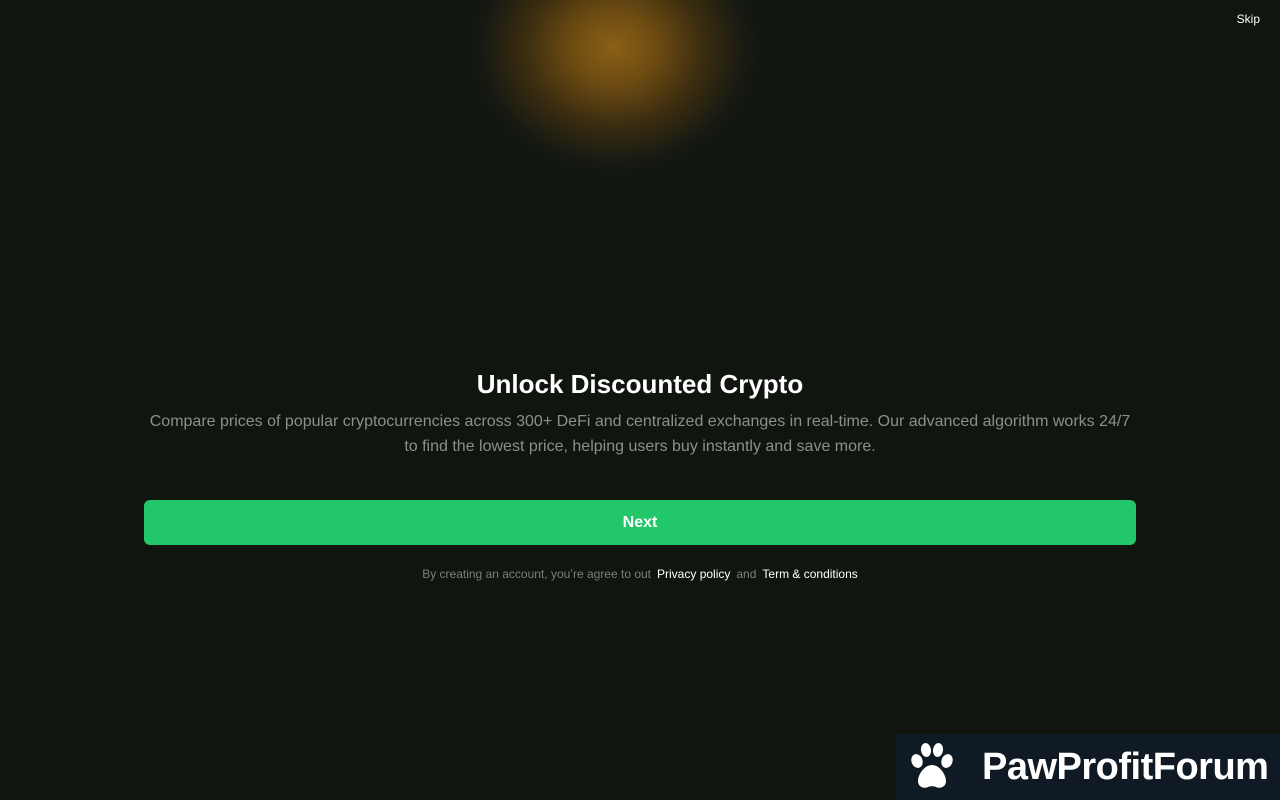 This screenshot has width=1280, height=800. I want to click on skip-button: Skip, so click(1248, 19).